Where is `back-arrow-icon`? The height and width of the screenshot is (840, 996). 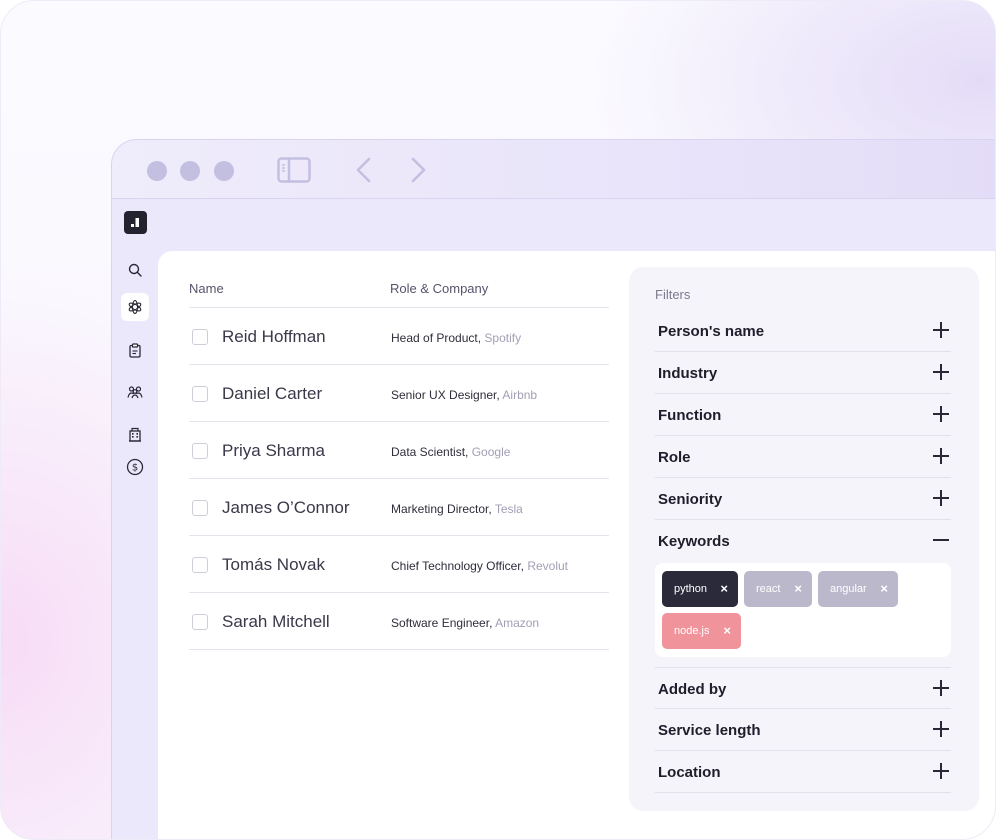
back-arrow-icon is located at coordinates (364, 170).